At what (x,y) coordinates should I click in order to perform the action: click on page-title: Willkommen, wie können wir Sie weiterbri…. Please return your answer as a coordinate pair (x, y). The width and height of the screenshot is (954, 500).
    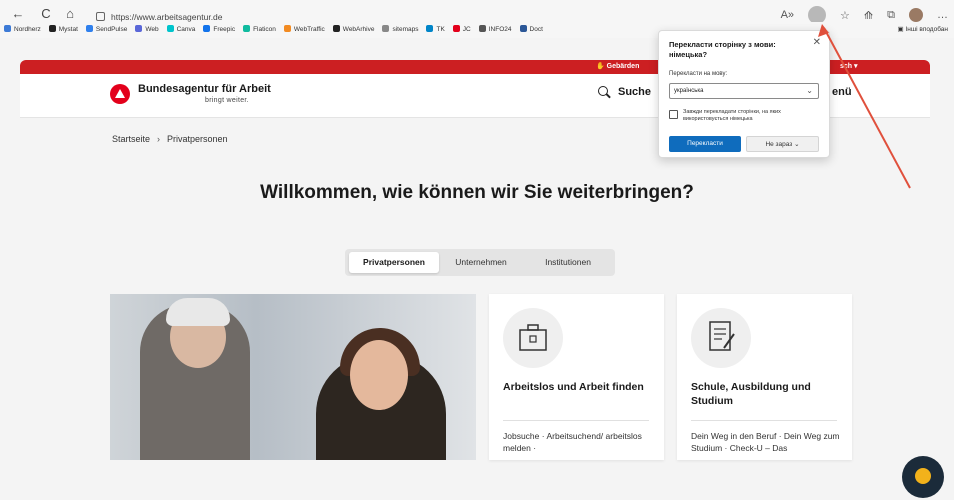
    Looking at the image, I should click on (477, 192).